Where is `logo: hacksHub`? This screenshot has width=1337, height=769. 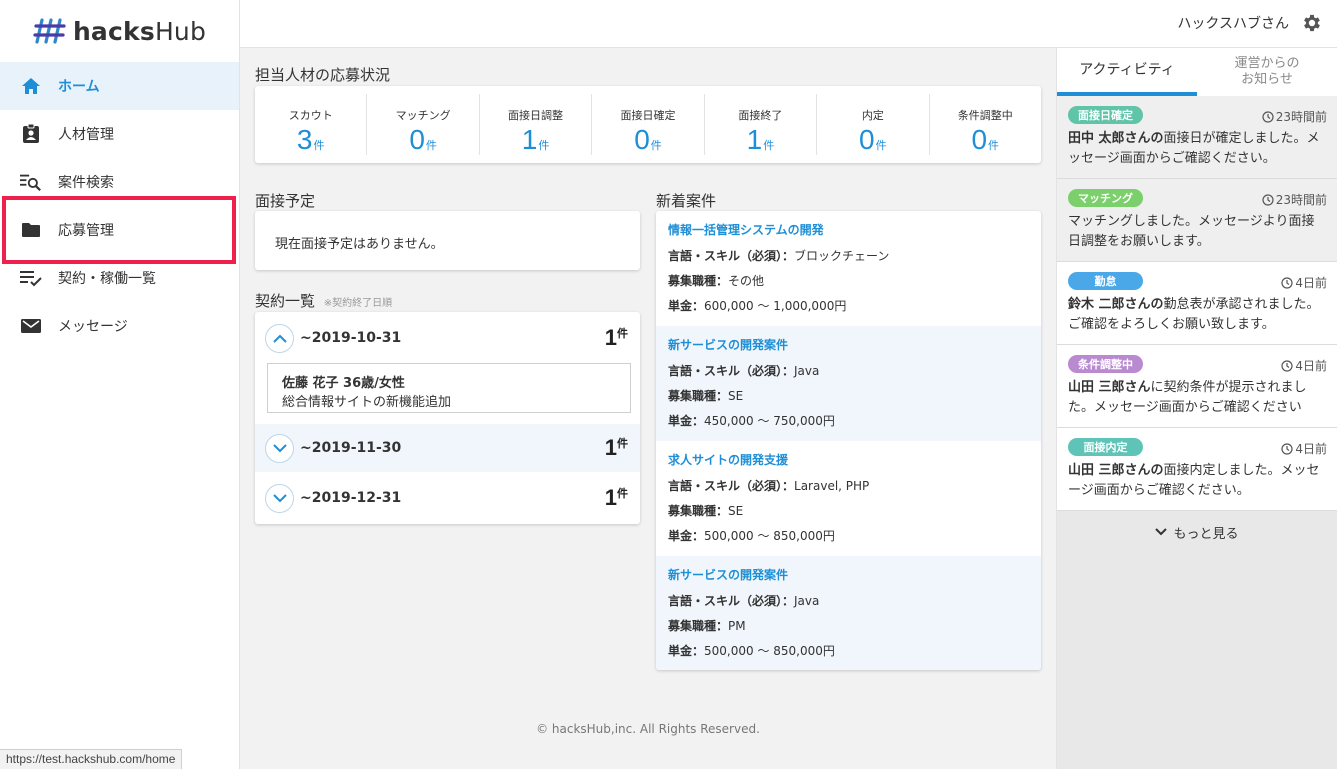 logo: hacksHub is located at coordinates (119, 31).